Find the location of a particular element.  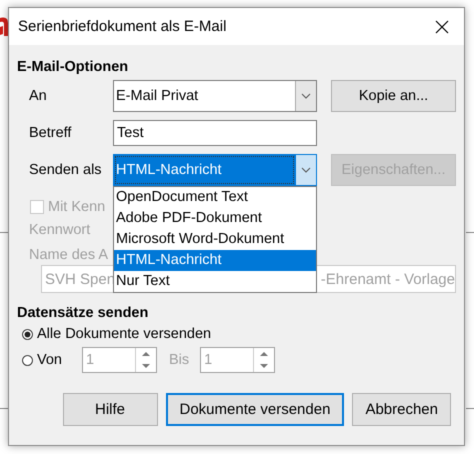

field-label: Kennwort is located at coordinates (59, 230).